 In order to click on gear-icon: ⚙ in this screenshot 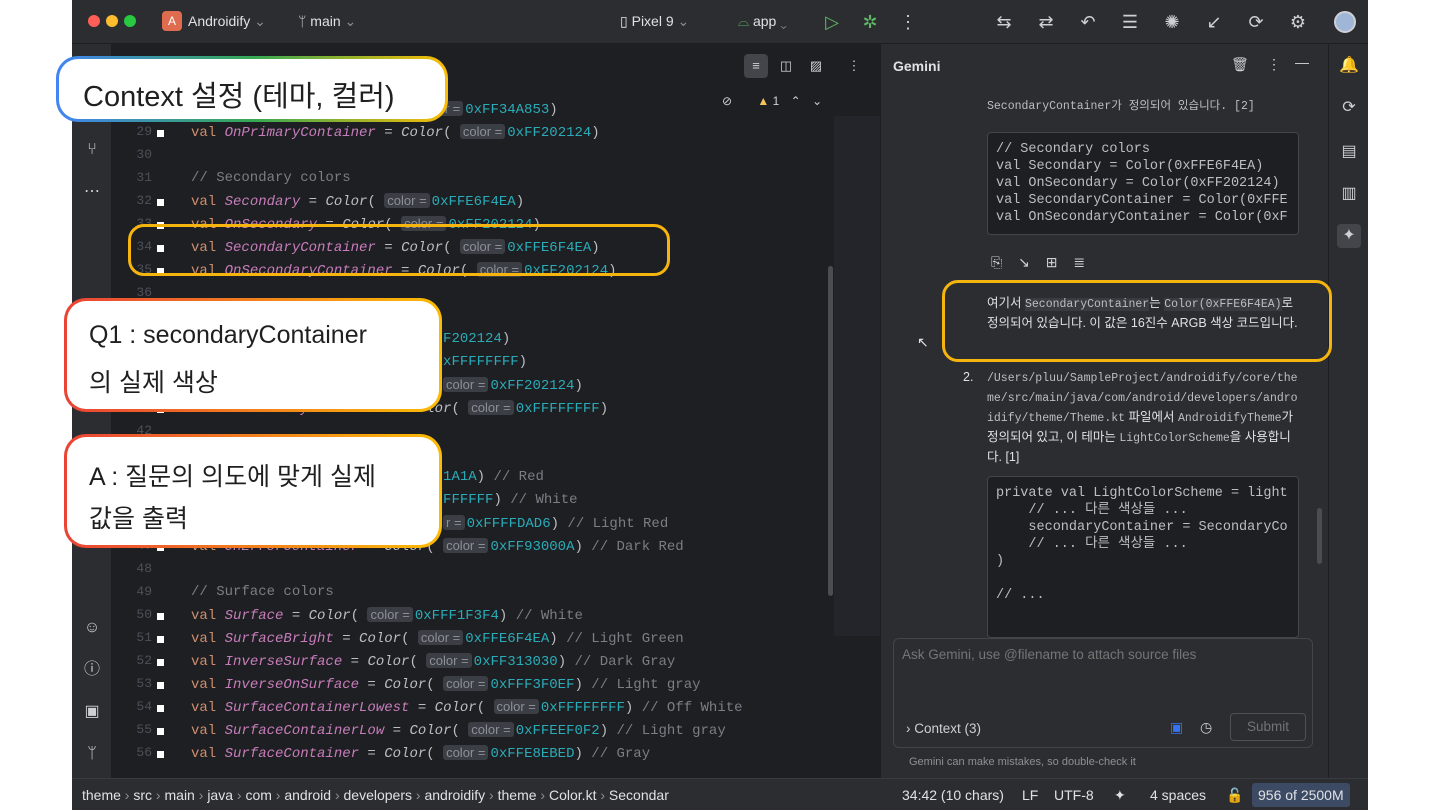, I will do `click(1298, 22)`.